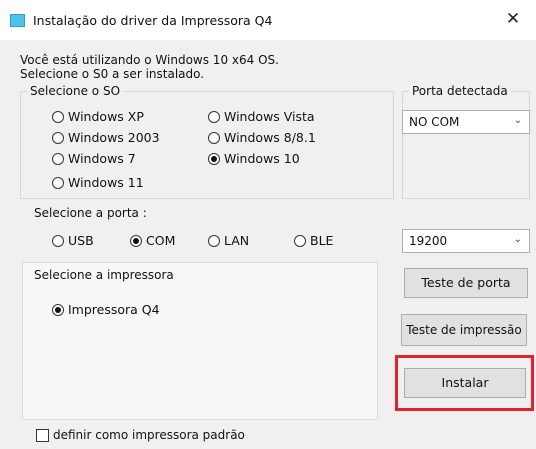 Image resolution: width=536 pixels, height=449 pixels. I want to click on port-detected-select: NO COM ⌄, so click(466, 122).